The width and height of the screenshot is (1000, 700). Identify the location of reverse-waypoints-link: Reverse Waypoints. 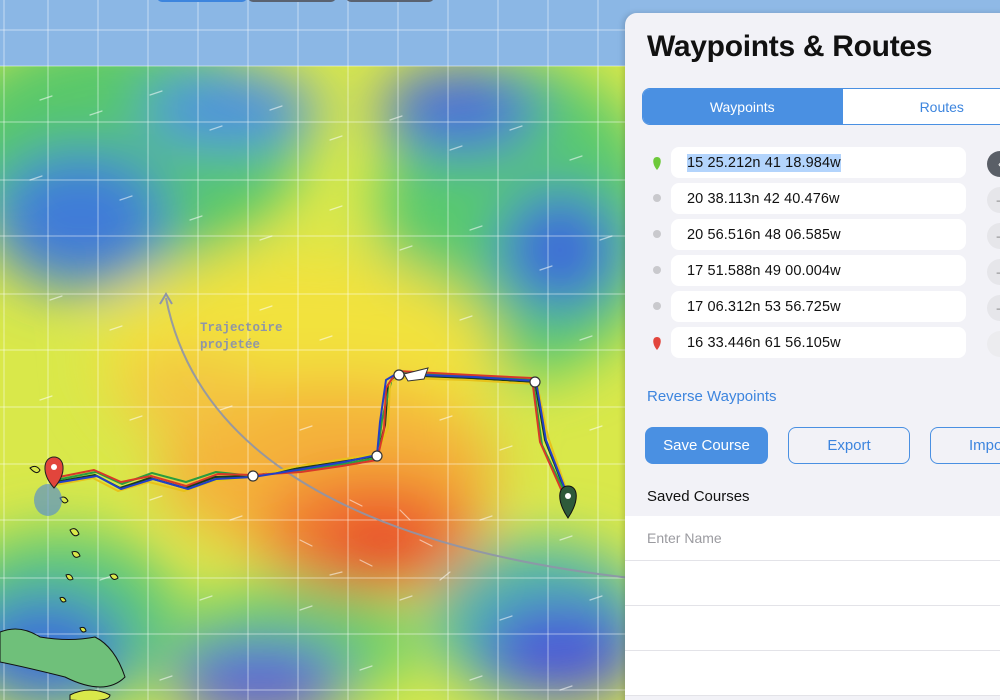
(712, 396).